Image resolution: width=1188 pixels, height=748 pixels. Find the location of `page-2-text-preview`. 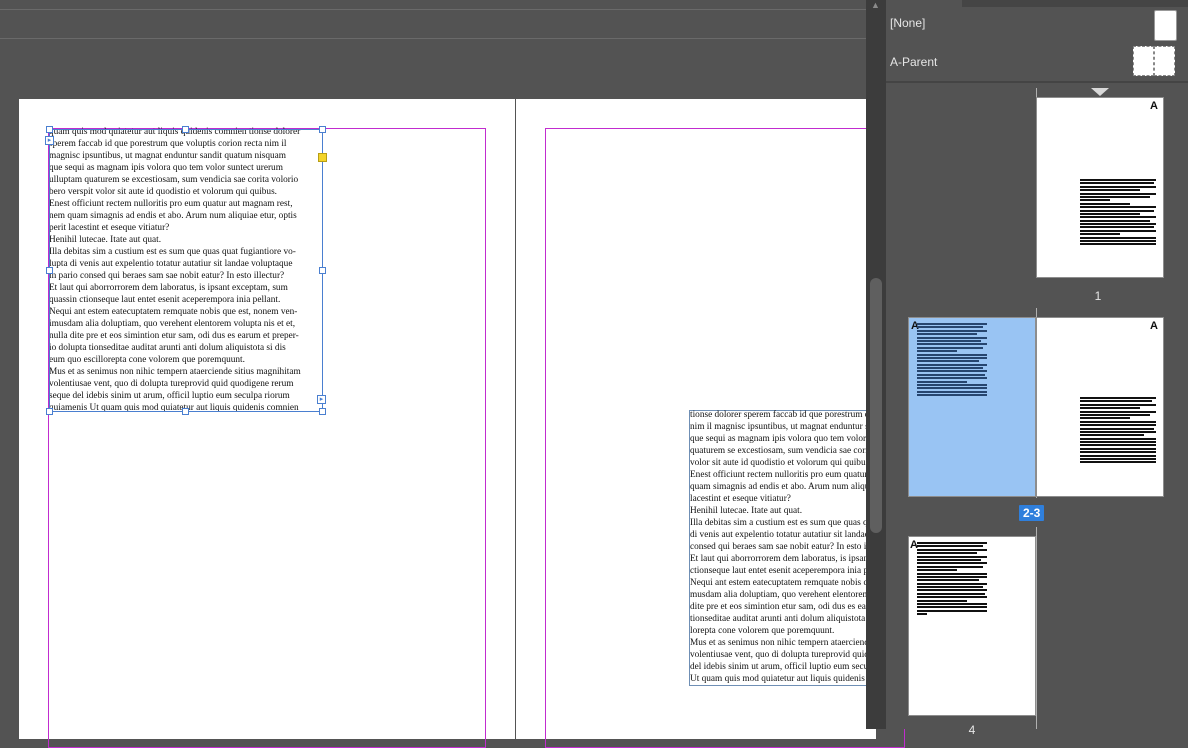

page-2-text-preview is located at coordinates (952, 360).